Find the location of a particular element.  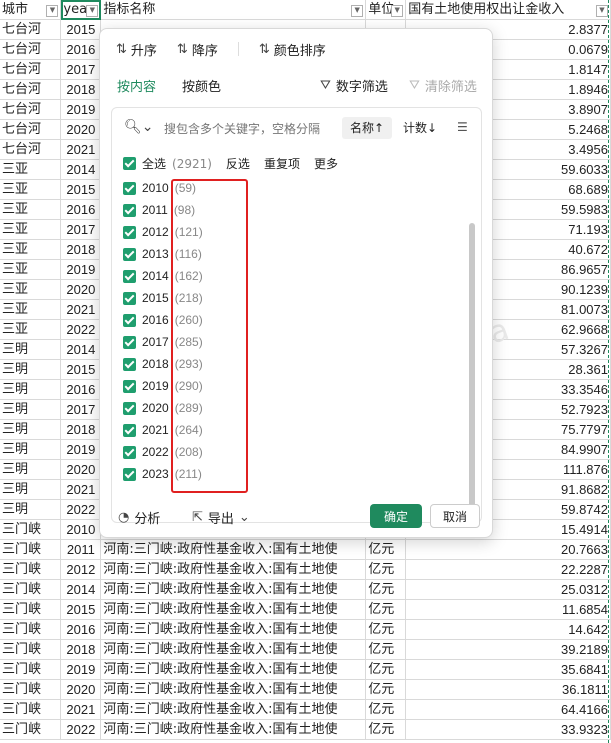

export-button: ⇱ 导出 ⌄ is located at coordinates (221, 517).